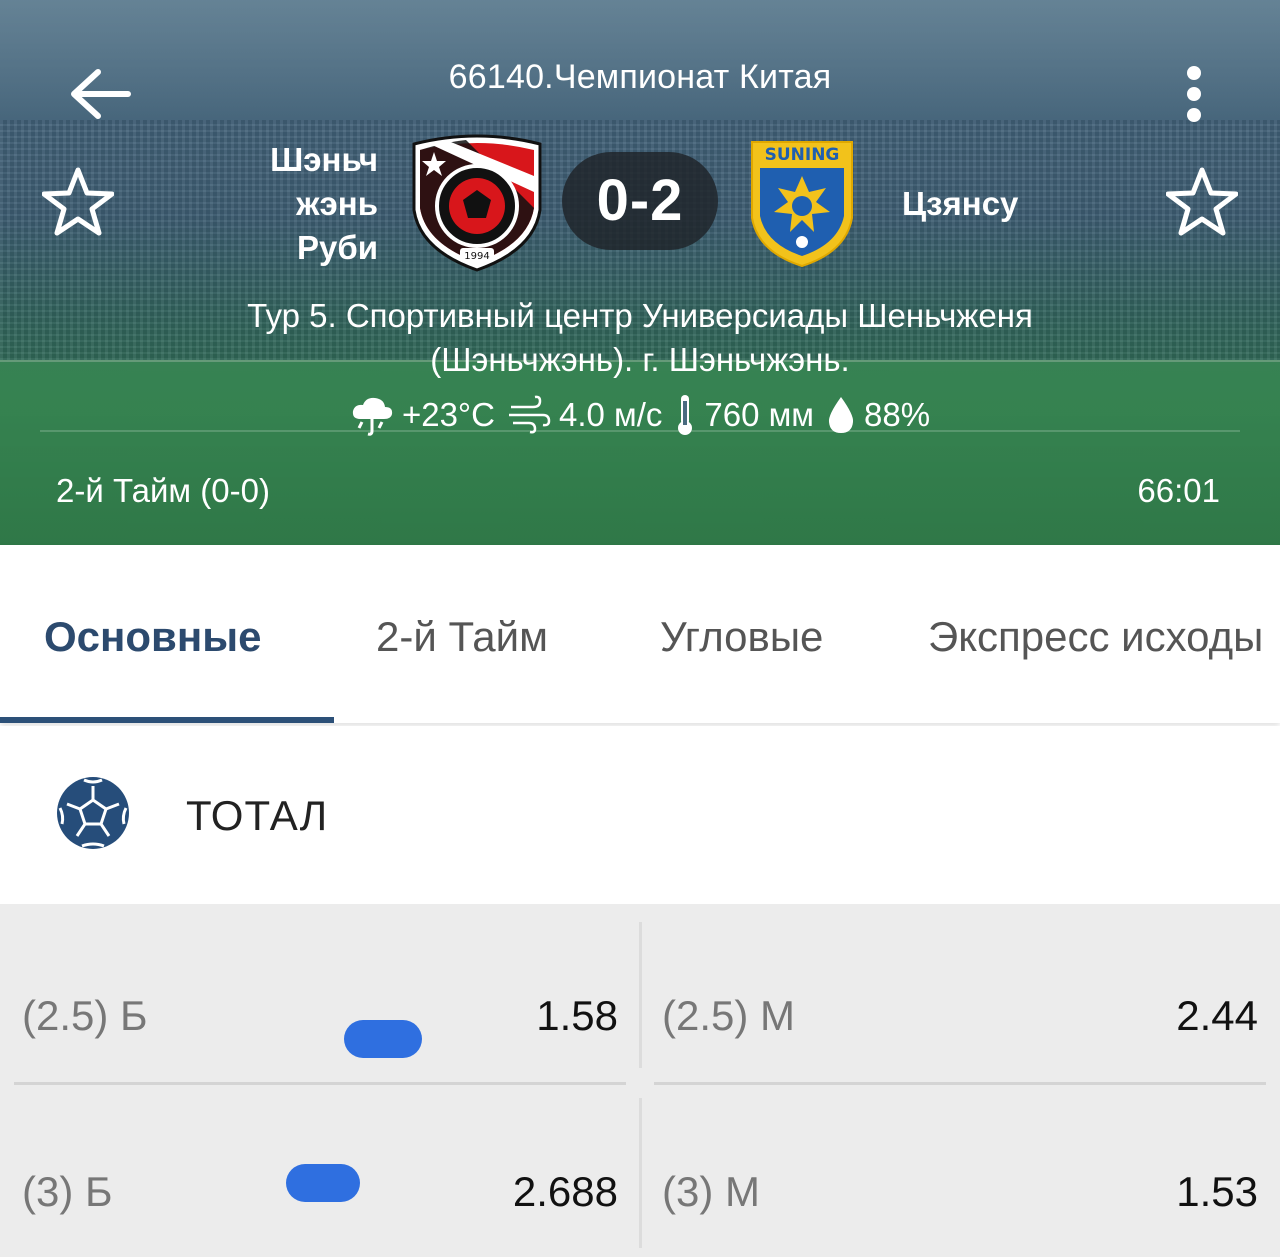  Describe the element at coordinates (100, 96) in the screenshot. I see `back-arrow-icon` at that location.